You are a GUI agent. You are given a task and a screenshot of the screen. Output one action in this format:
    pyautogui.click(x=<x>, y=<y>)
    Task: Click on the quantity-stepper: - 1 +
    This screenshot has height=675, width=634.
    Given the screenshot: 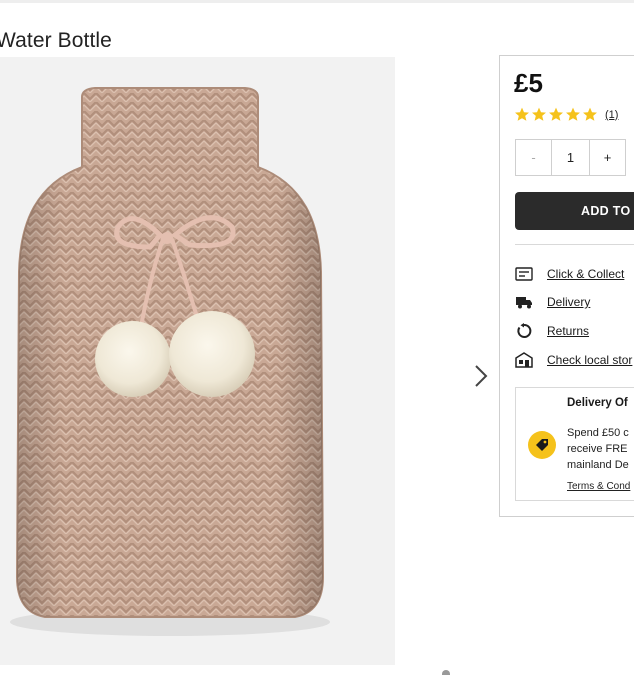 What is the action you would take?
    pyautogui.click(x=570, y=157)
    